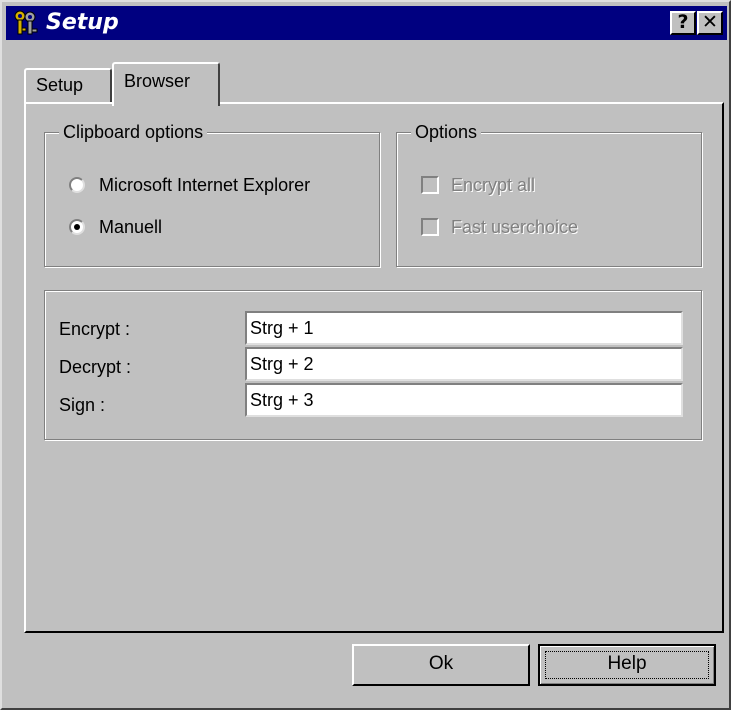  Describe the element at coordinates (60, 85) in the screenshot. I see `tab-setup-label: Setup` at that location.